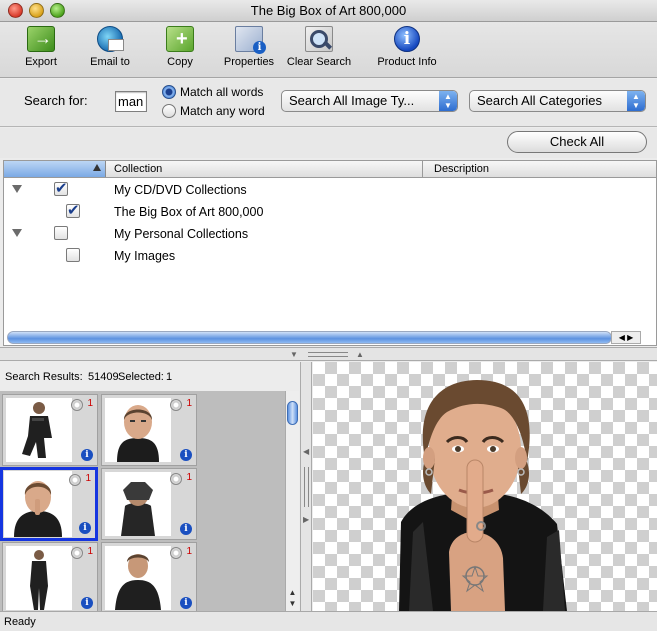  Describe the element at coordinates (292, 599) in the screenshot. I see `scroll-arrows: ▲ ▼` at that location.